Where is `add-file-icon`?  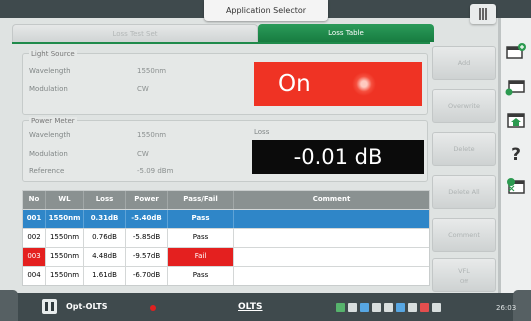
add-file-icon is located at coordinates (516, 51).